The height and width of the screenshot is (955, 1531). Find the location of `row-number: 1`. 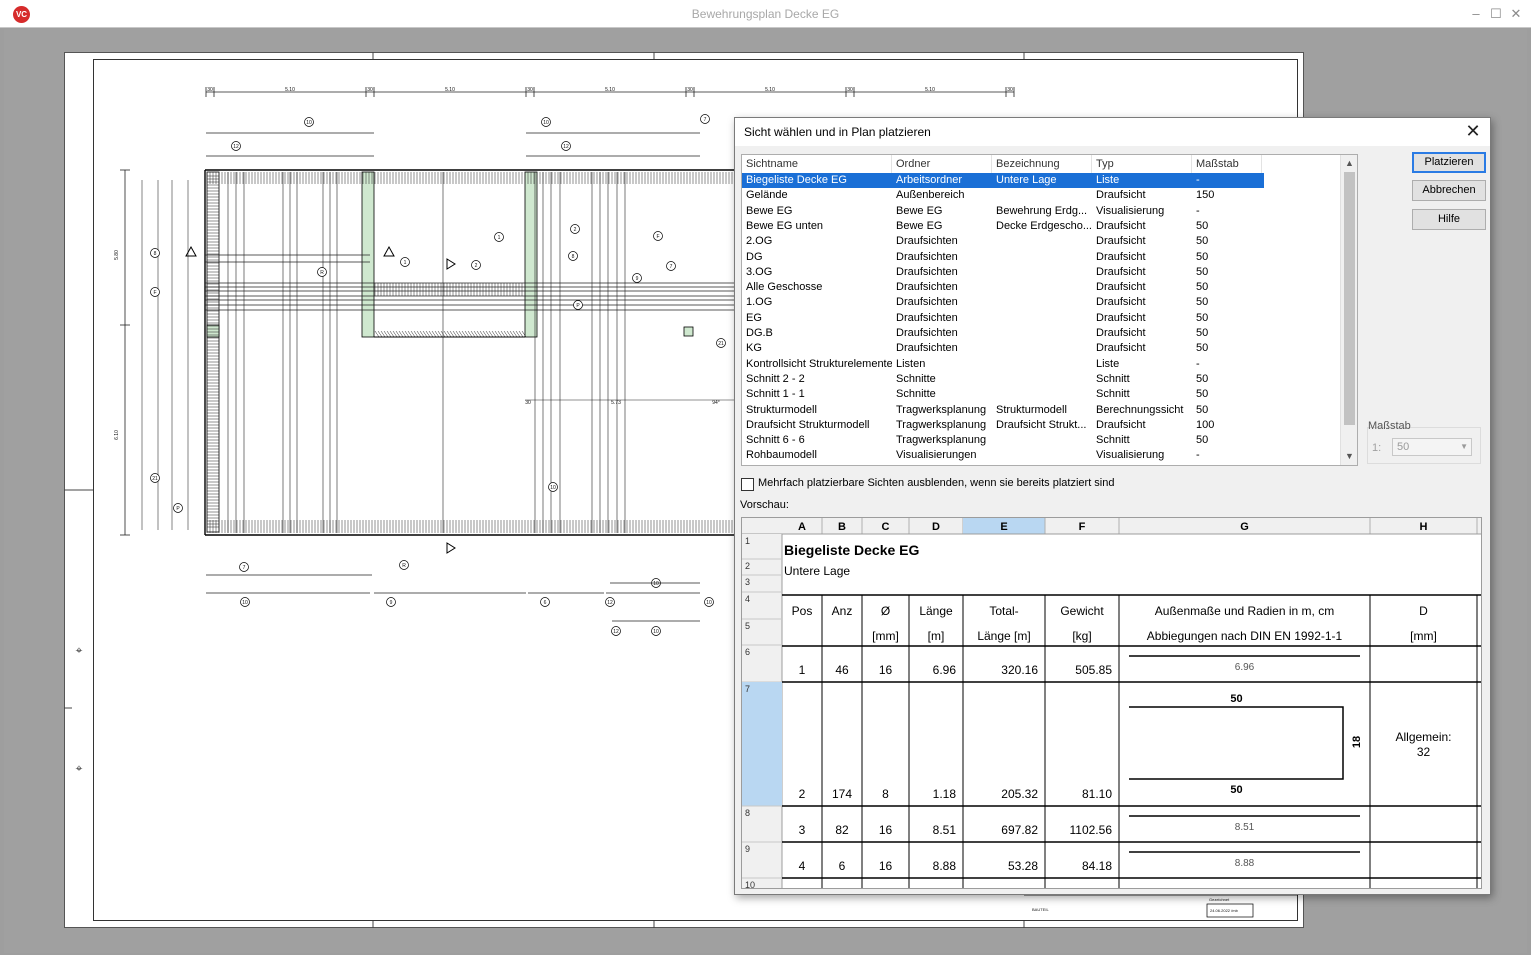

row-number: 1 is located at coordinates (747, 541).